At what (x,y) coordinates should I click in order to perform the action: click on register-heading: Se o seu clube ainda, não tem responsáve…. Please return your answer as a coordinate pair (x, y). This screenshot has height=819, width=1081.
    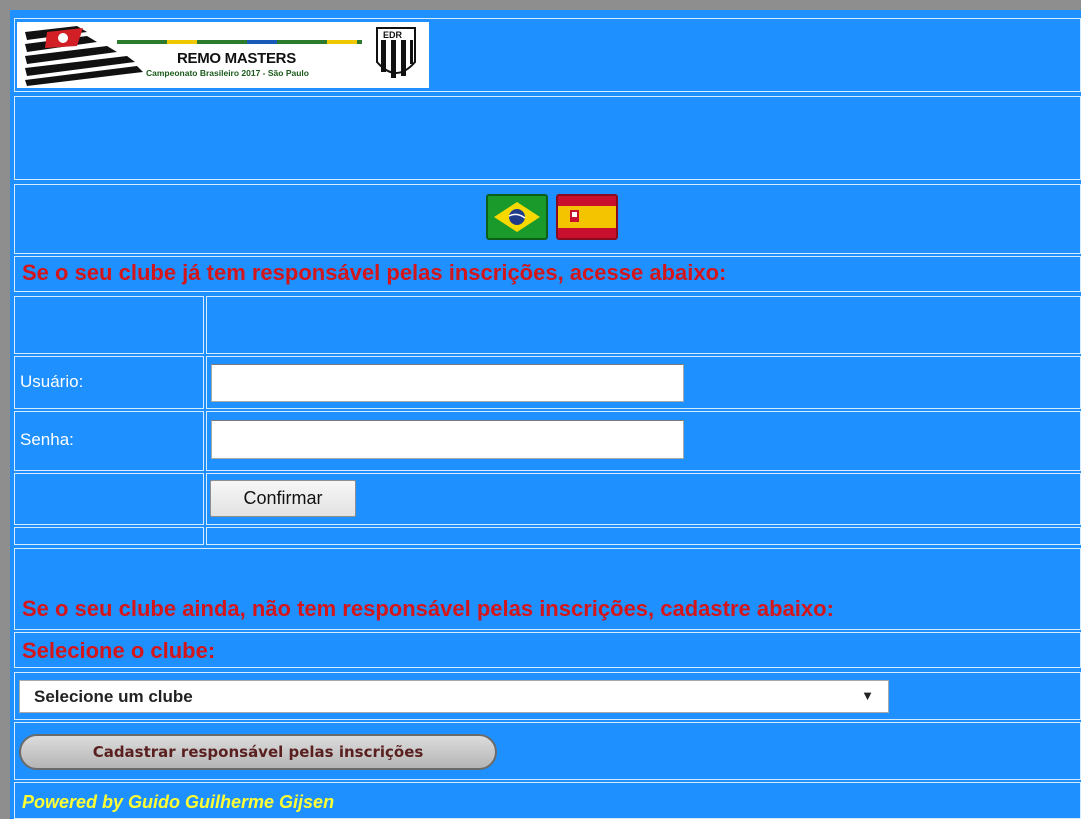
    Looking at the image, I should click on (428, 608).